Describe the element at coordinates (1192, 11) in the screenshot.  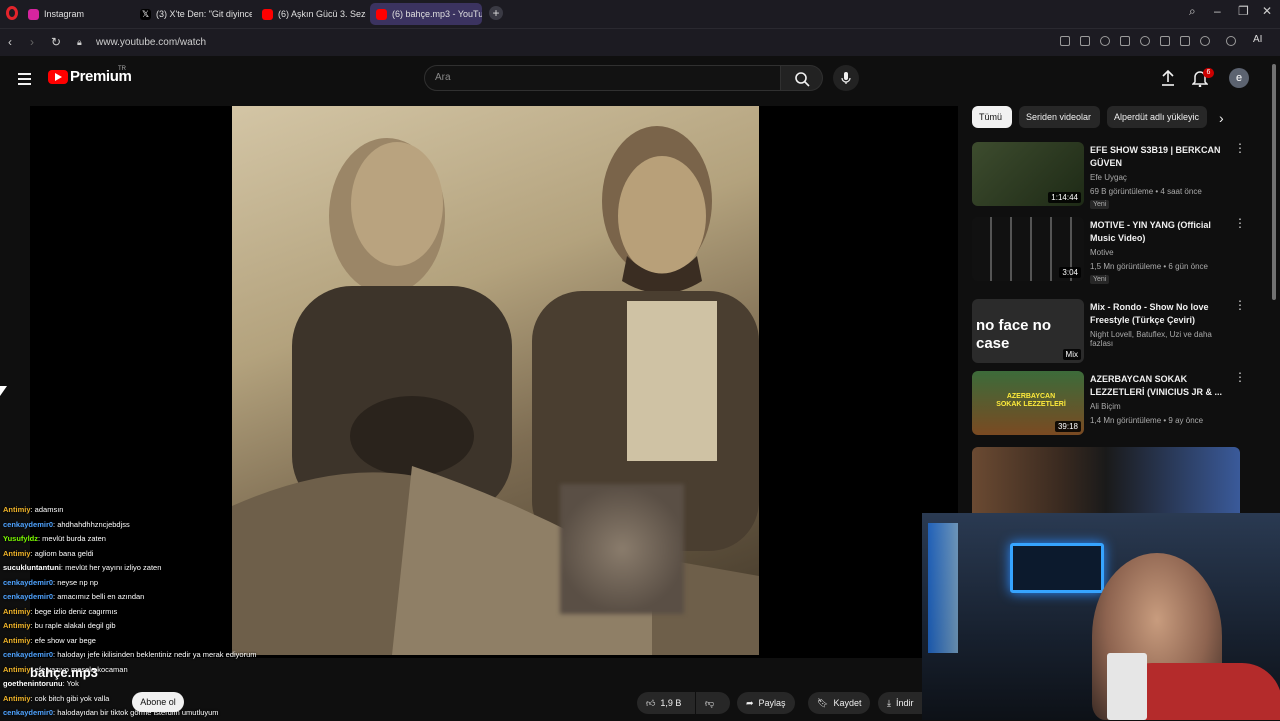
I see `search-tabs-icon: ⌕` at that location.